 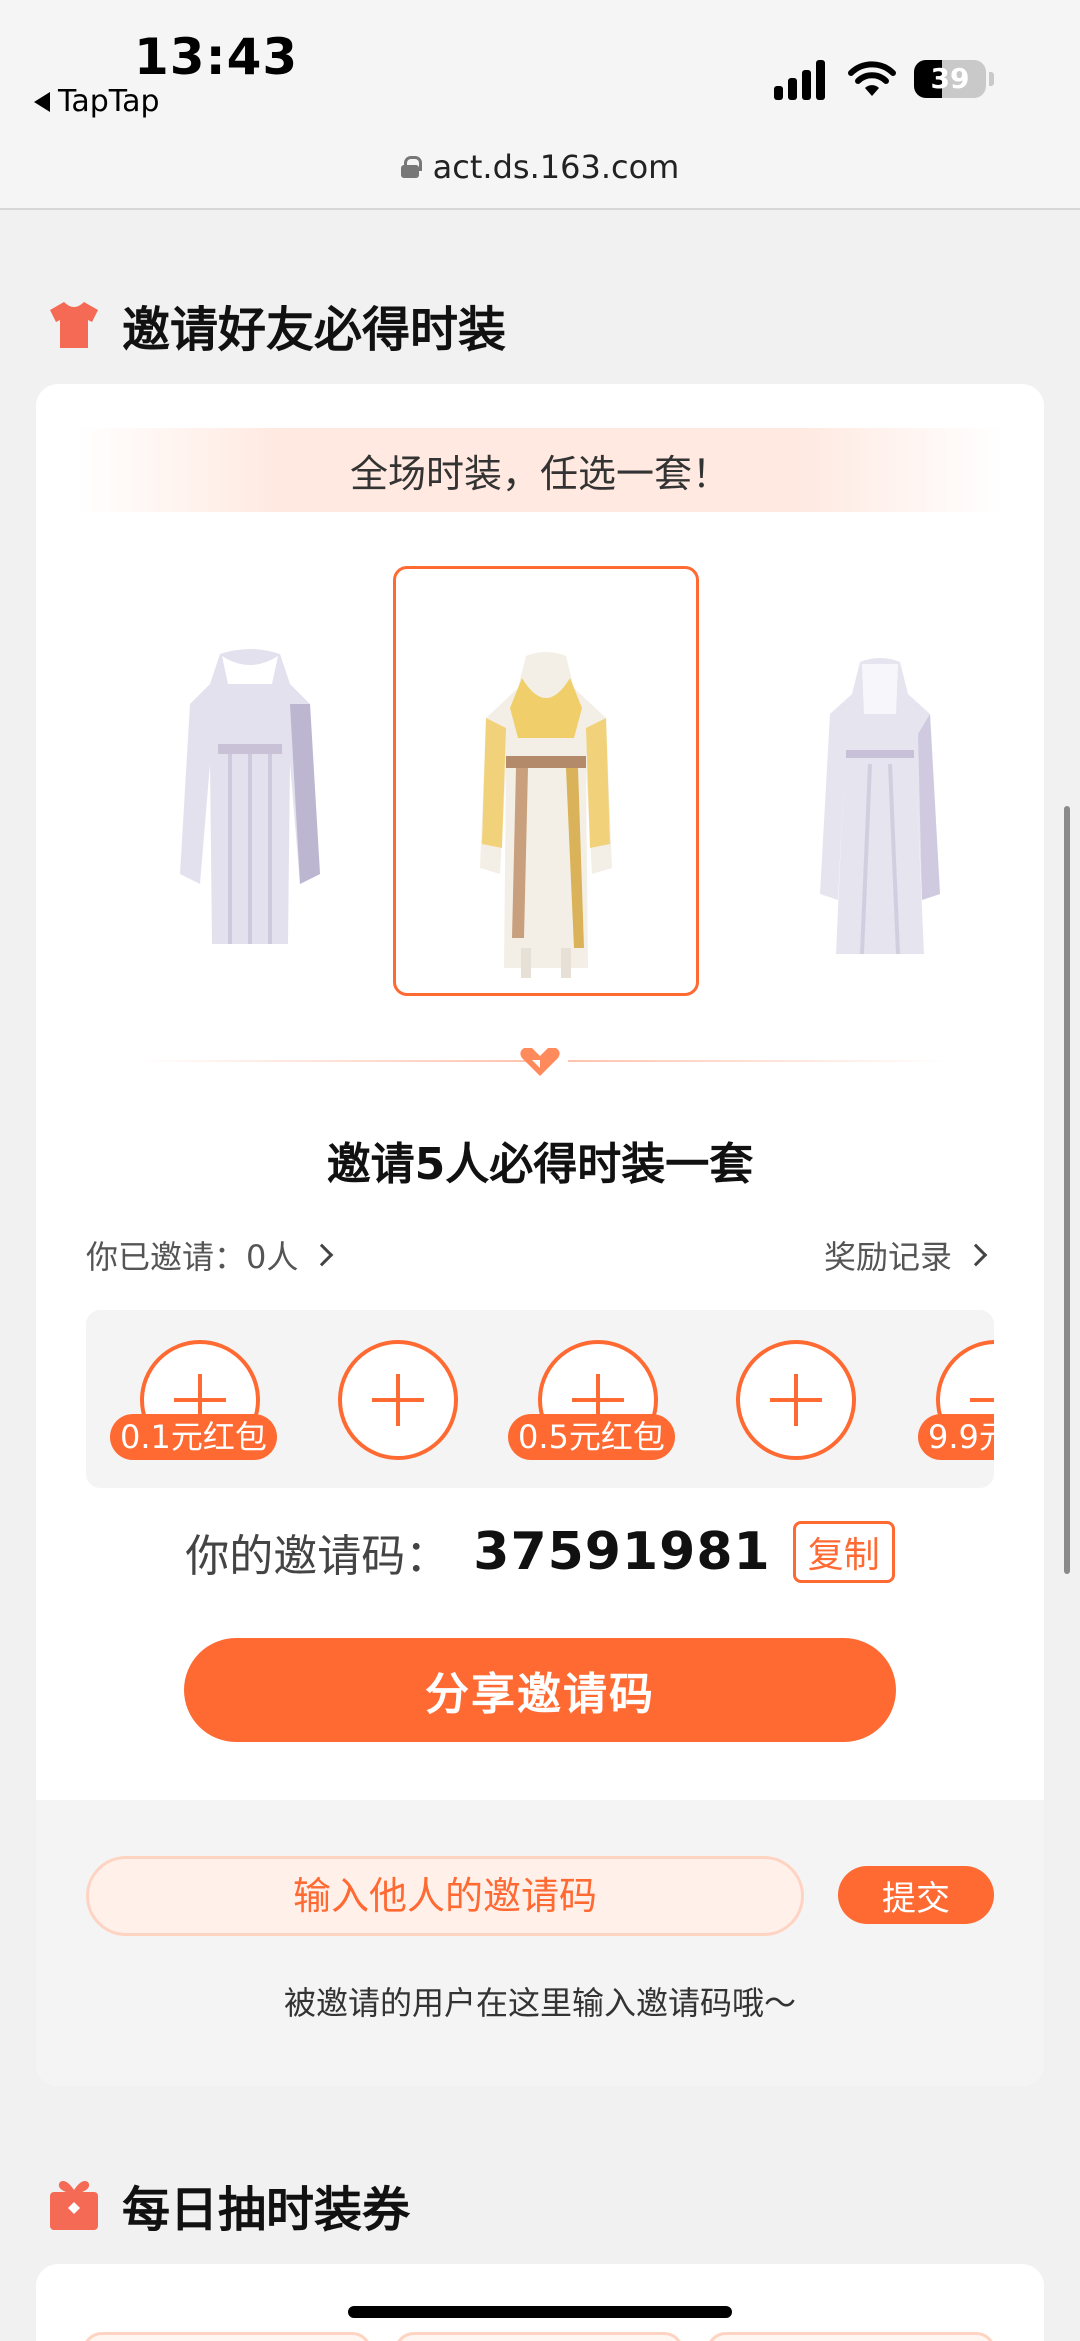 What do you see at coordinates (540, 2312) in the screenshot?
I see `home-indicator` at bounding box center [540, 2312].